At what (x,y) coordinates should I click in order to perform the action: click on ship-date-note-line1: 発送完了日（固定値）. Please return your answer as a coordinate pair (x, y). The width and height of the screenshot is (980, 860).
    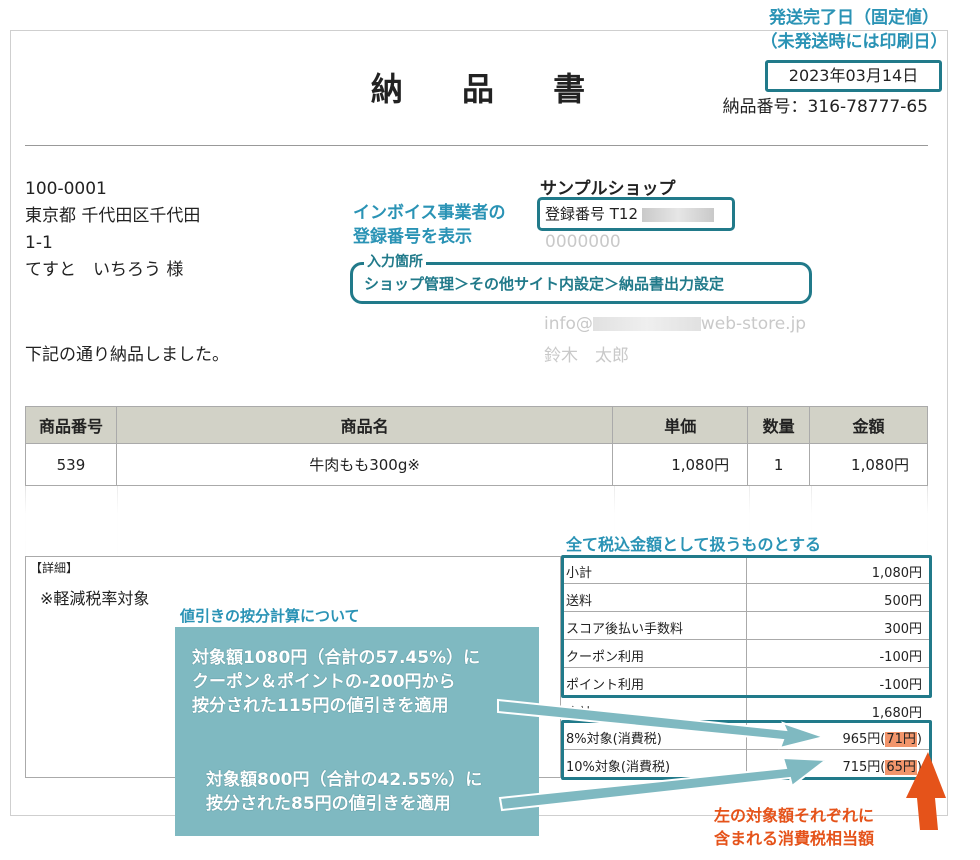
    Looking at the image, I should click on (854, 18).